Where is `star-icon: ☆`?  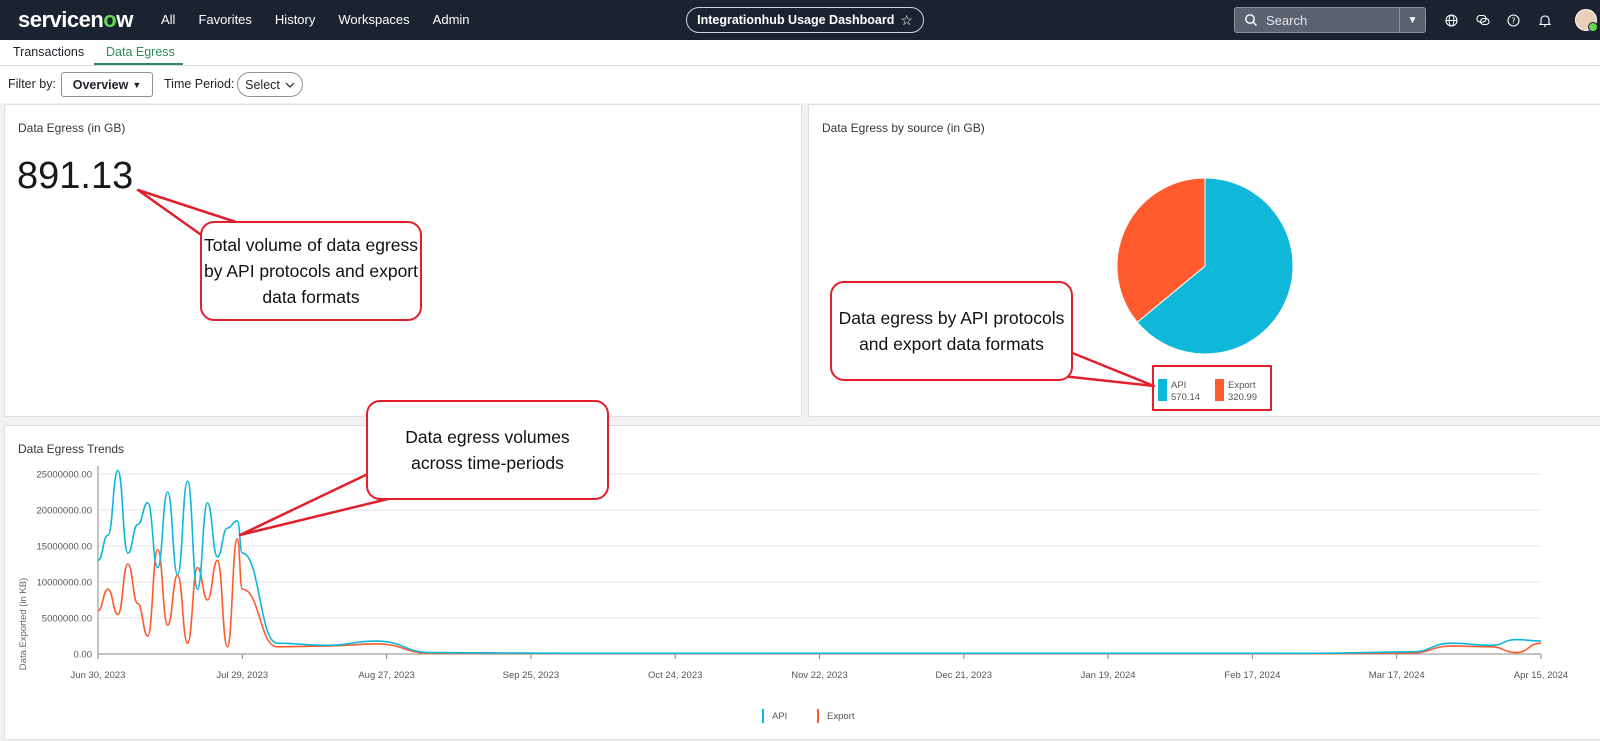
star-icon: ☆ is located at coordinates (906, 20).